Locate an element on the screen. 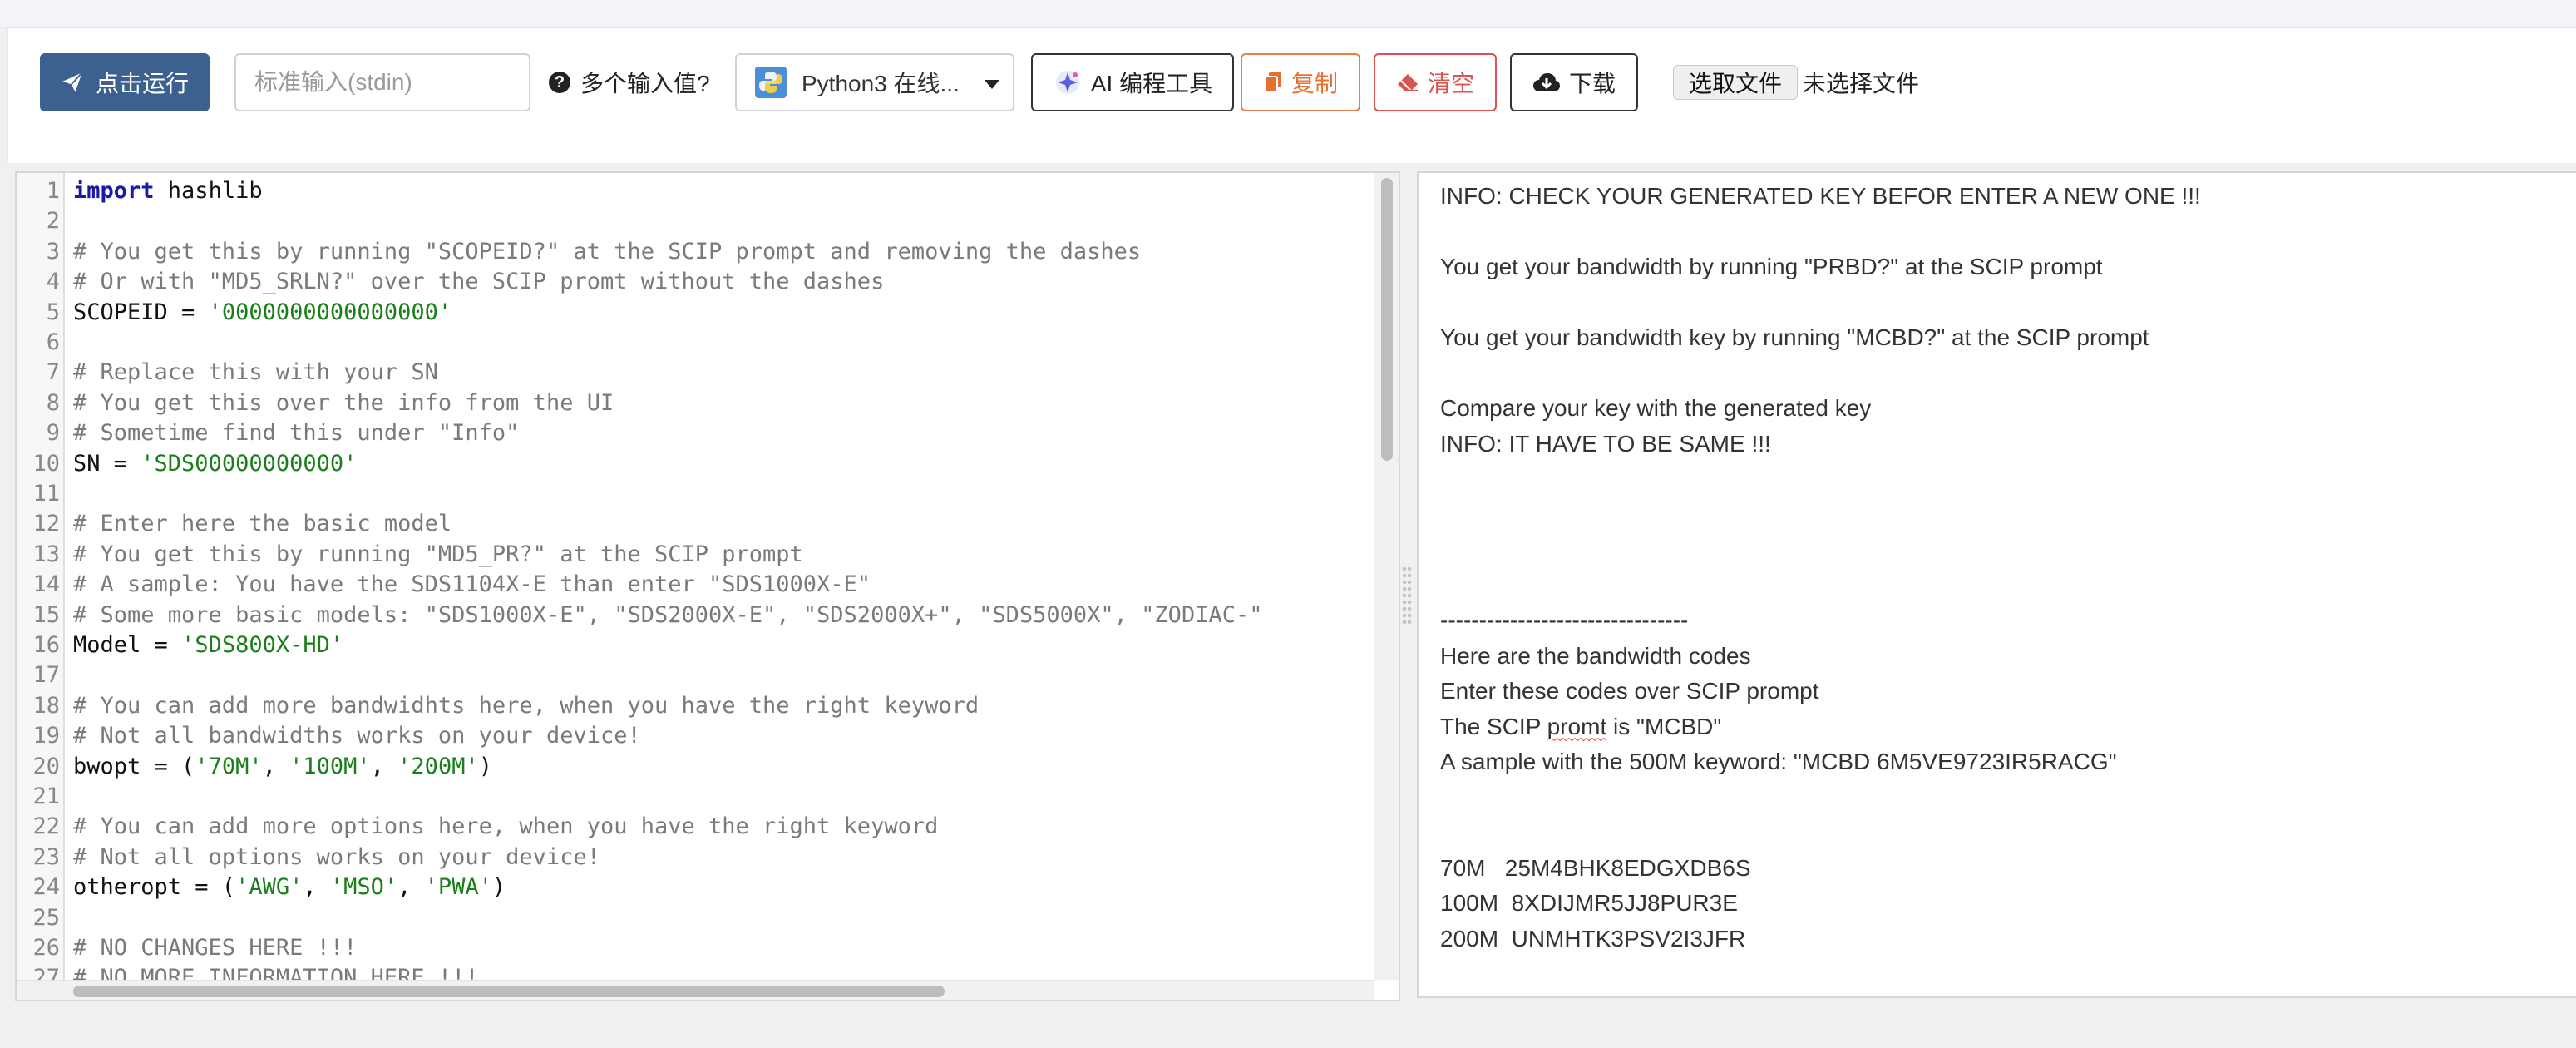 Image resolution: width=2576 pixels, height=1048 pixels. code-text: import hashlib is located at coordinates (168, 191).